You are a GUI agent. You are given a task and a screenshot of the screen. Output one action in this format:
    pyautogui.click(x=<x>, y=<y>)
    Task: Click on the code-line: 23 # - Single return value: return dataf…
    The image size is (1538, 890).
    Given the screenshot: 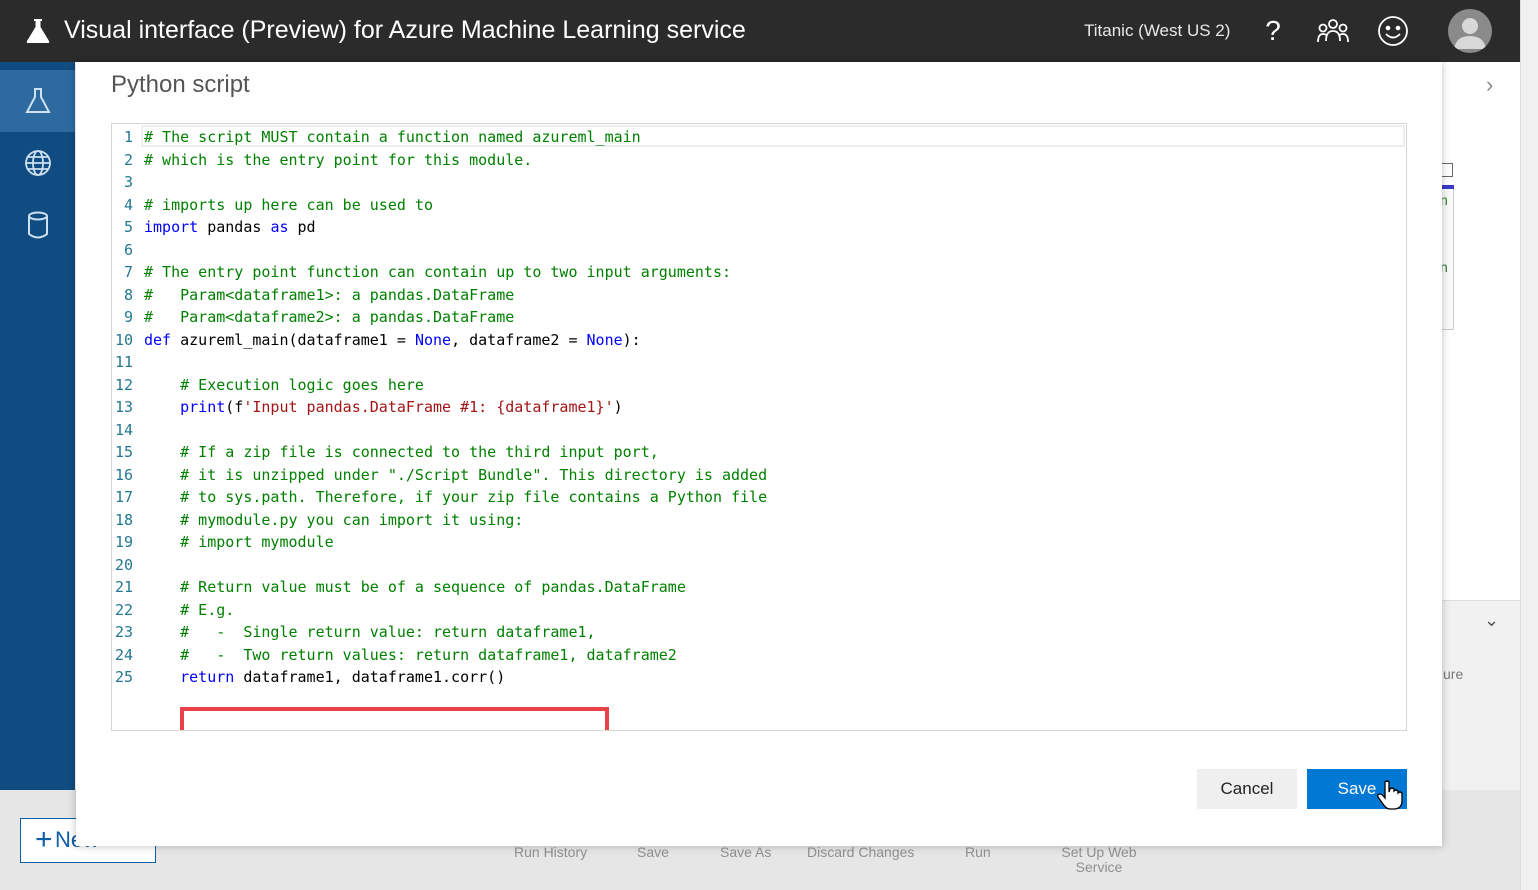 What is the action you would take?
    pyautogui.click(x=759, y=632)
    